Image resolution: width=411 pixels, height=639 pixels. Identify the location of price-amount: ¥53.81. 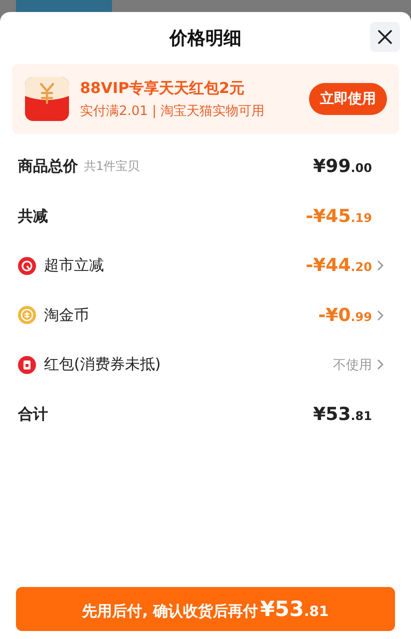
(342, 414).